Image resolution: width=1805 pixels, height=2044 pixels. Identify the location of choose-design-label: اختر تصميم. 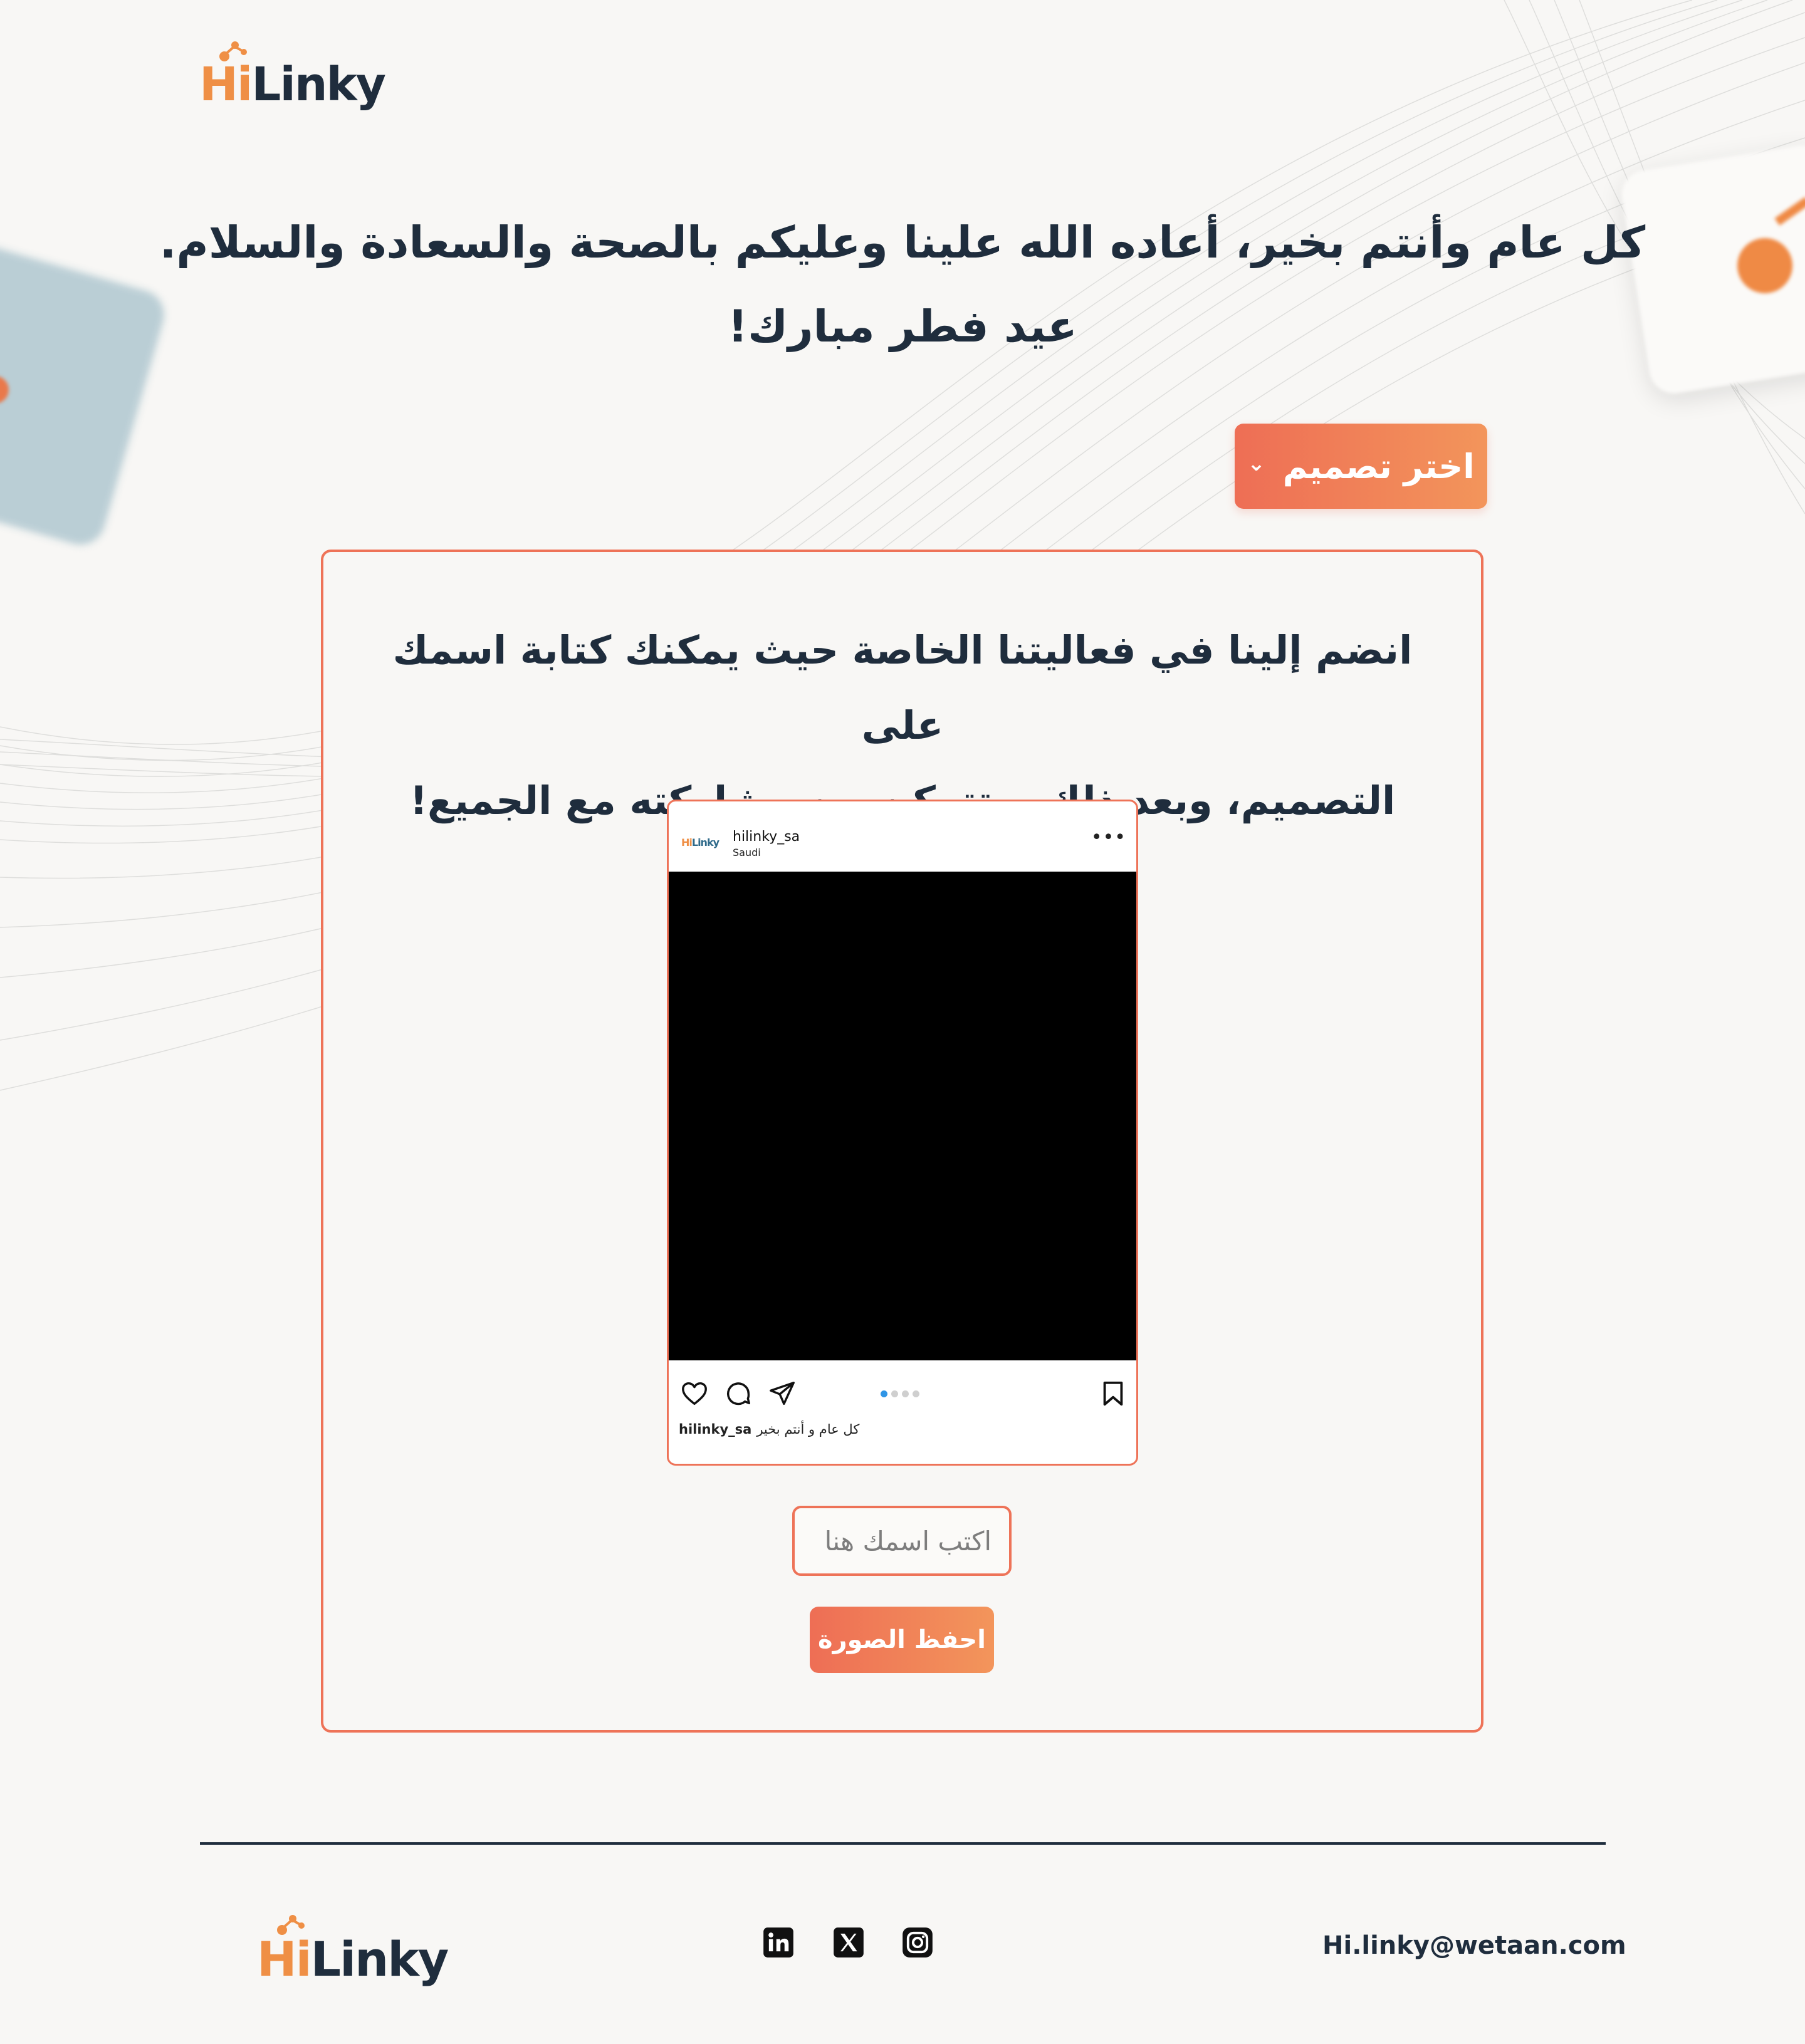
(1379, 466).